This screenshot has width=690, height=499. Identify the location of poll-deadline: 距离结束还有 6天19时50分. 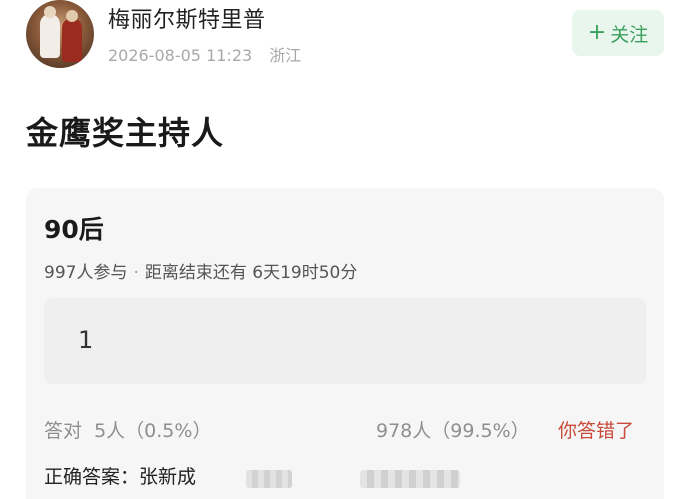
(251, 273).